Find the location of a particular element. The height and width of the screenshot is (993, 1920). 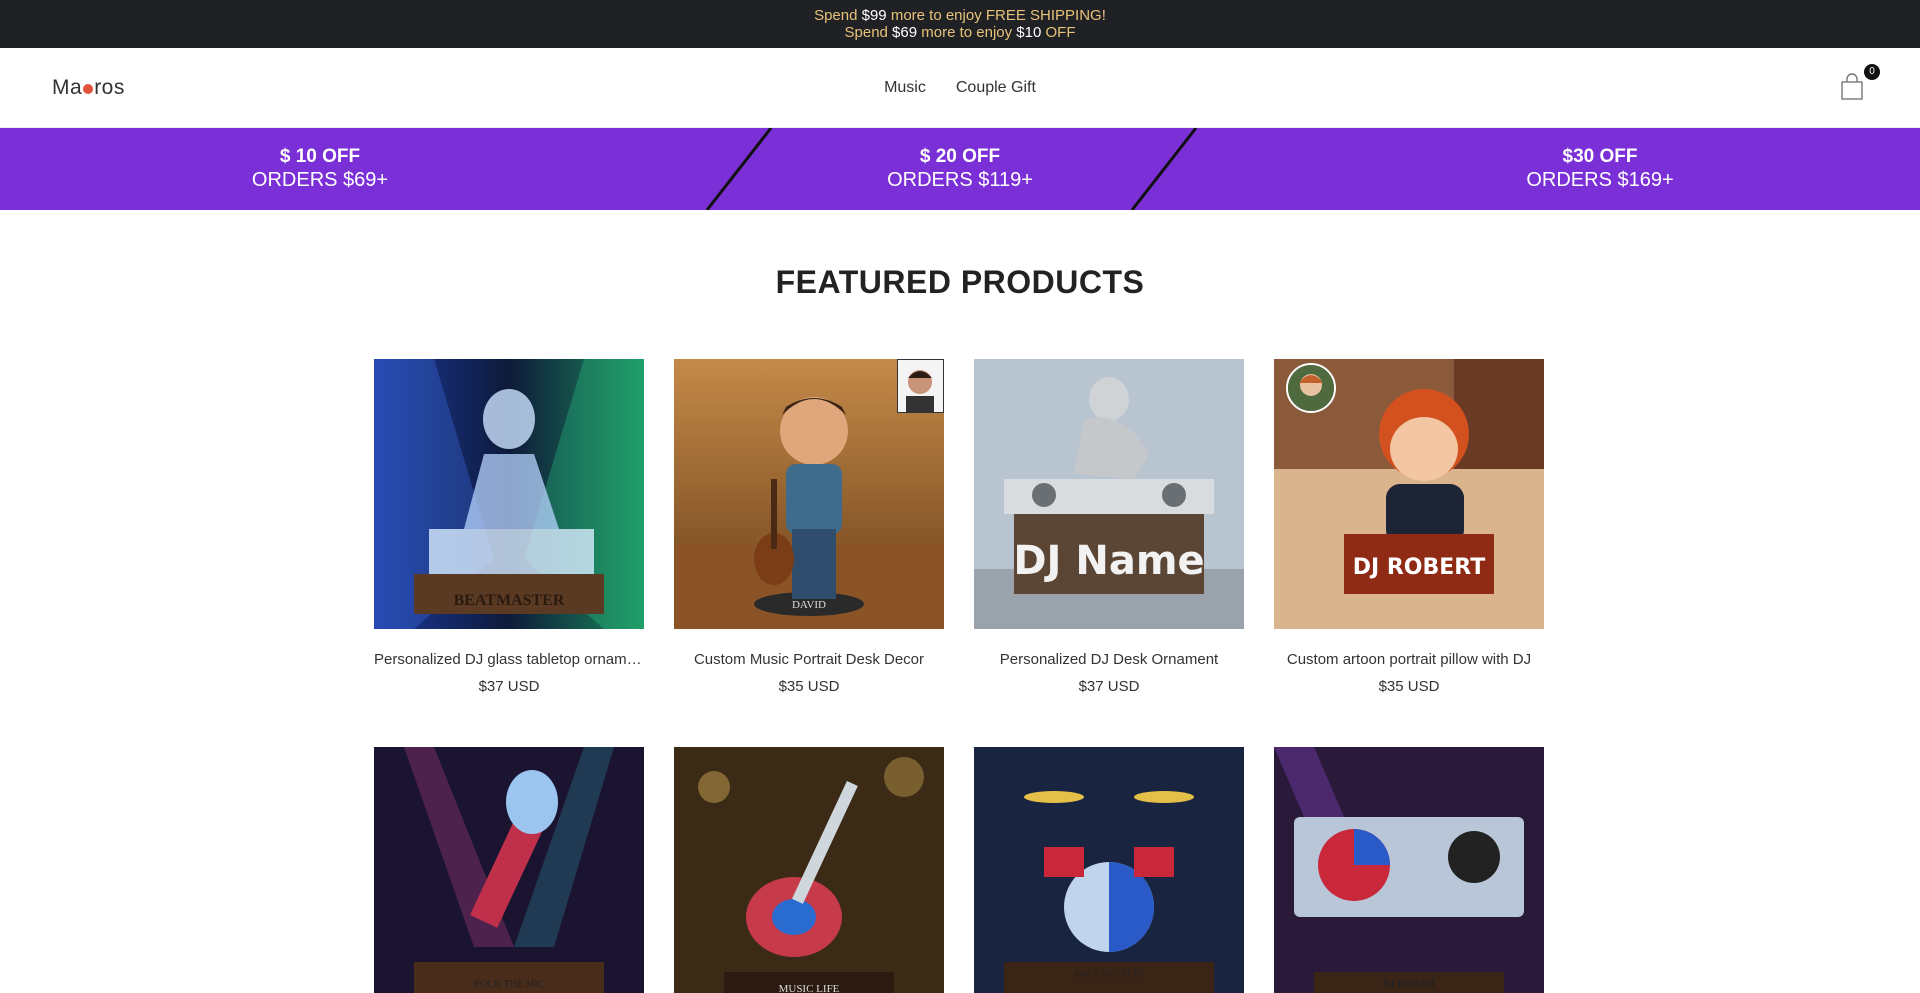

product-image: DJ Name is located at coordinates (1109, 494).